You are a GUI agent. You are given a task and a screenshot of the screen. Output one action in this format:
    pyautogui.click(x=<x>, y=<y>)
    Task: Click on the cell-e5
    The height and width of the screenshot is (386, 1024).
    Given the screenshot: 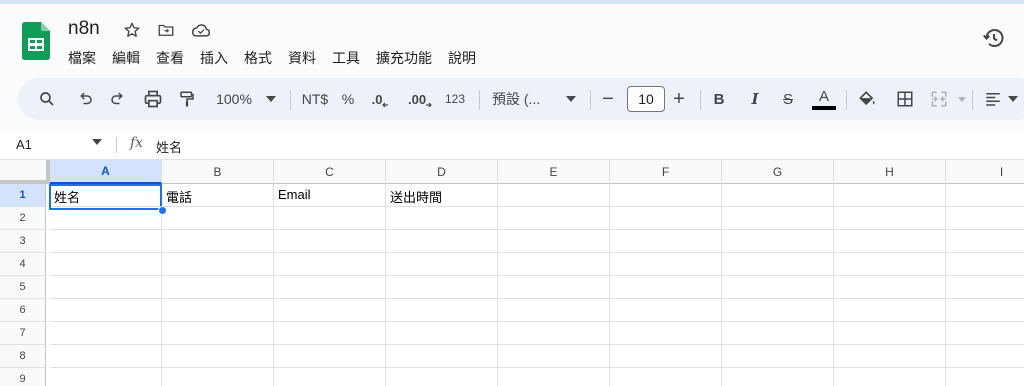 What is the action you would take?
    pyautogui.click(x=554, y=287)
    